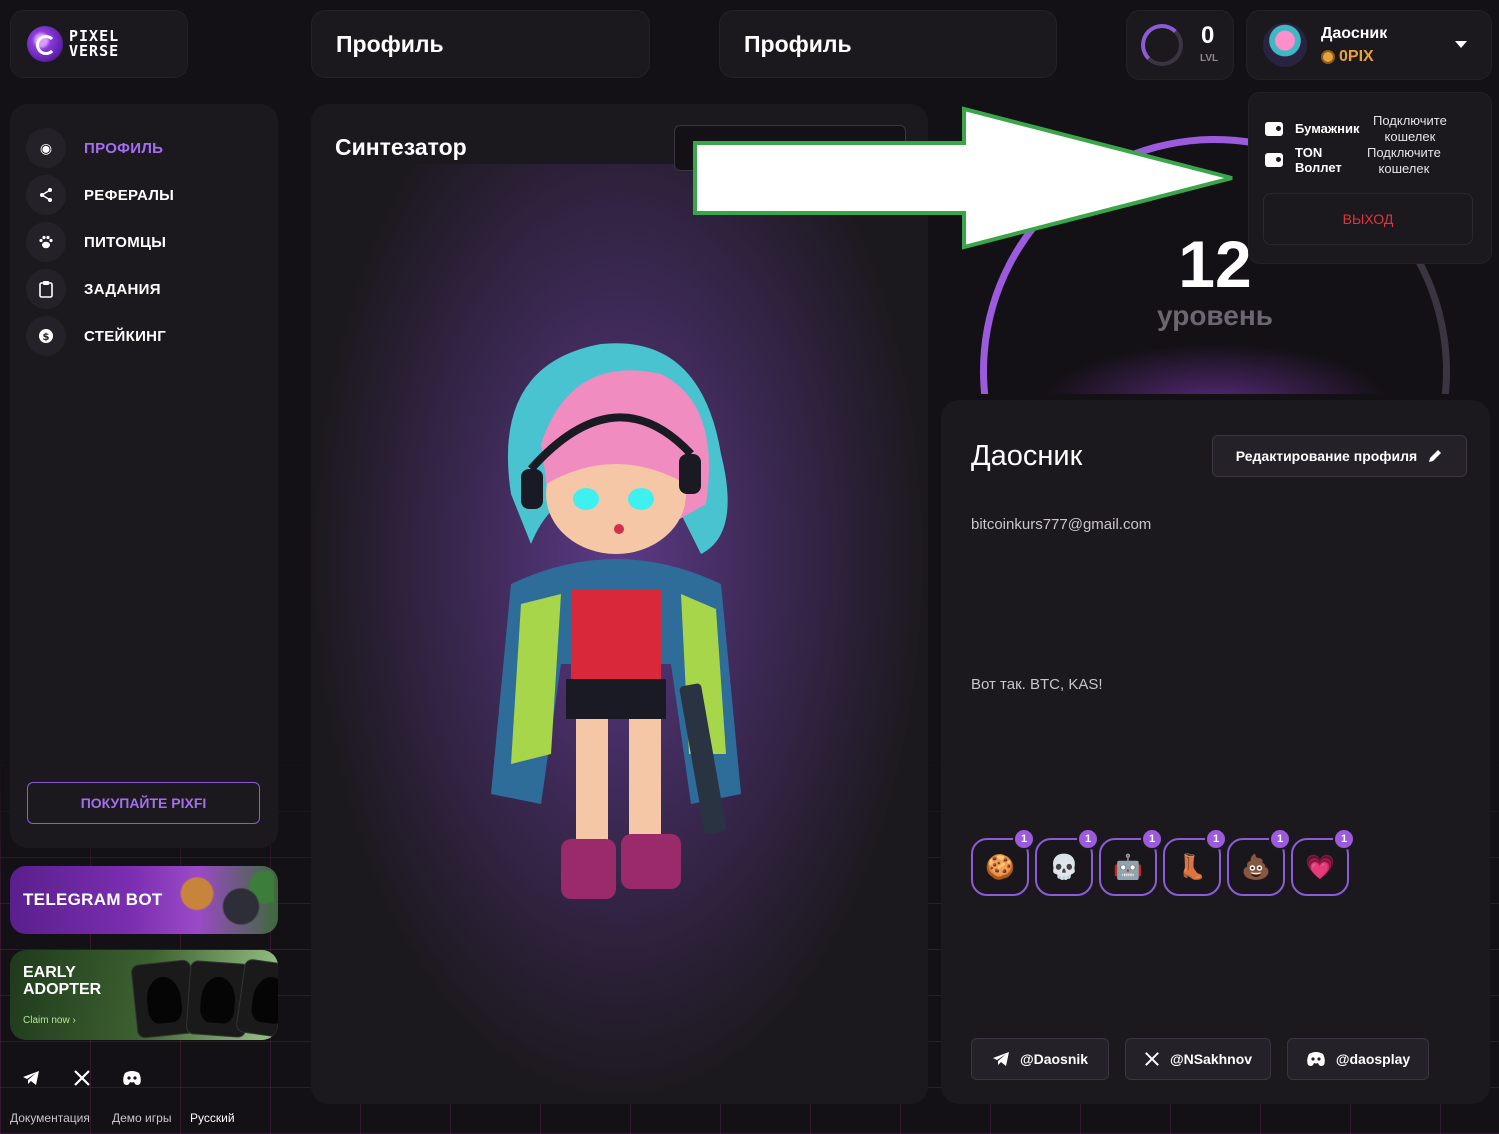 This screenshot has width=1499, height=1134. Describe the element at coordinates (963, 178) in the screenshot. I see `annotation-arrow` at that location.